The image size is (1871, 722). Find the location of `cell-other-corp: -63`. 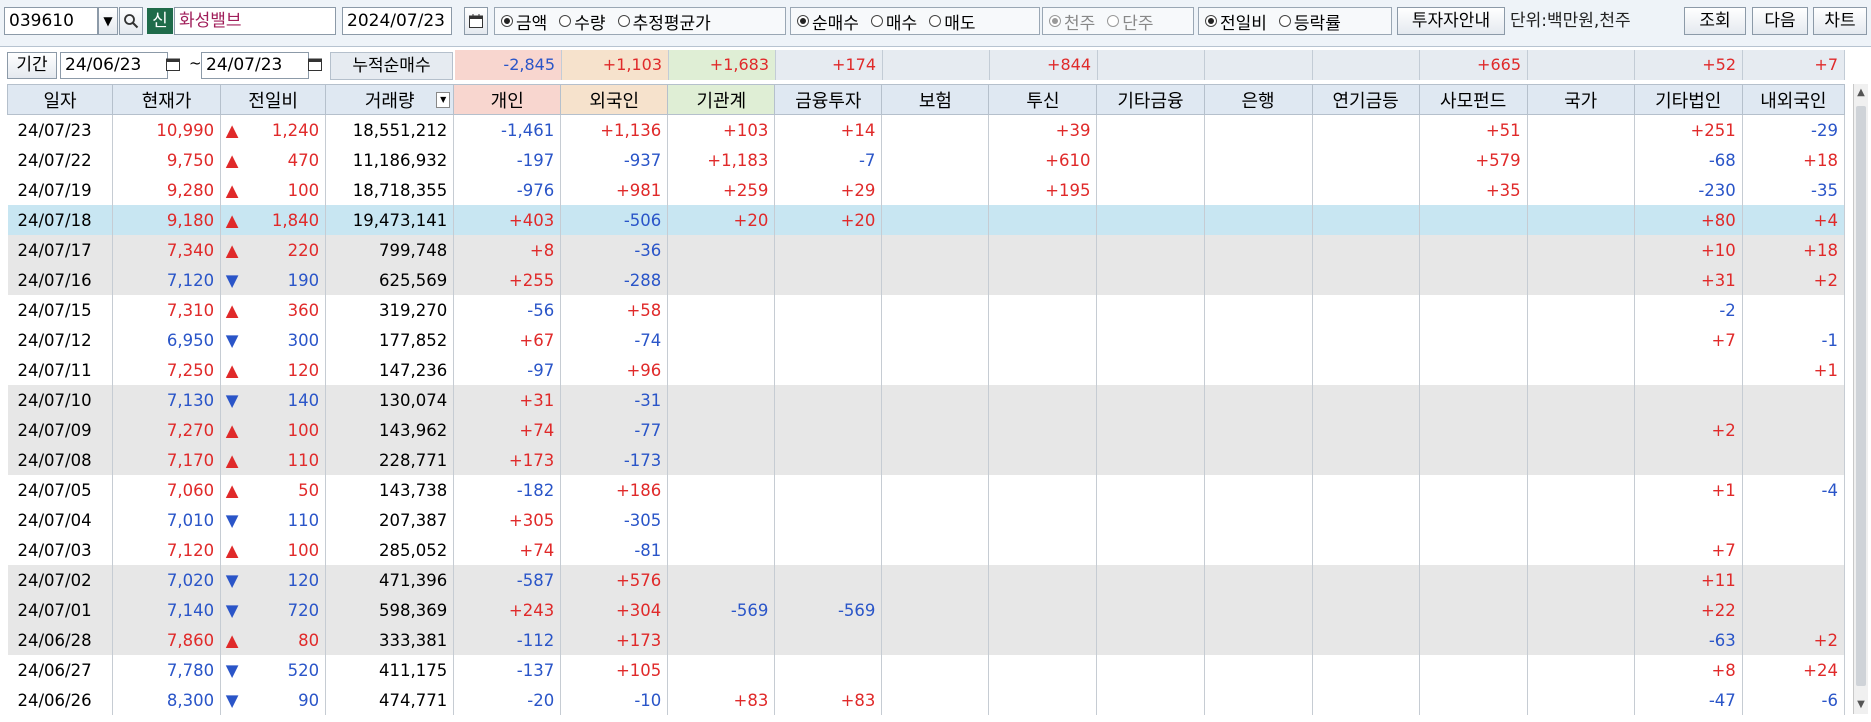

cell-other-corp: -63 is located at coordinates (1688, 640).